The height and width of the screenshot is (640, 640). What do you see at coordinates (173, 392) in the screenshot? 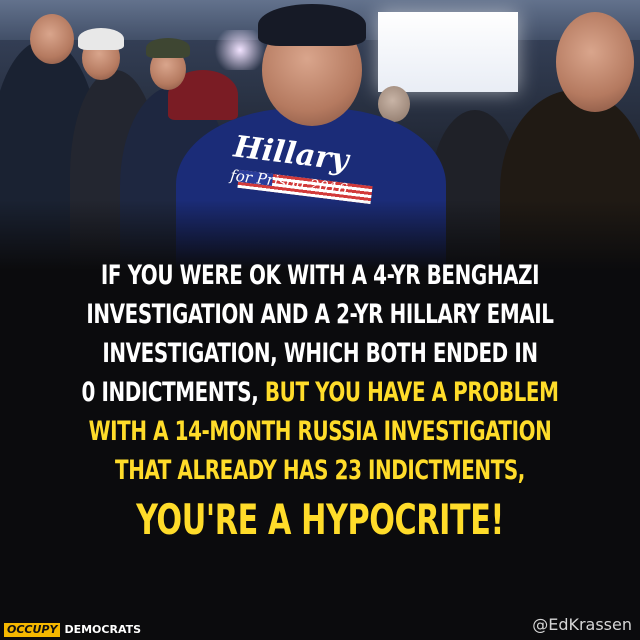
I see `caption-line-4-white: 0 INDICTMENTS,` at bounding box center [173, 392].